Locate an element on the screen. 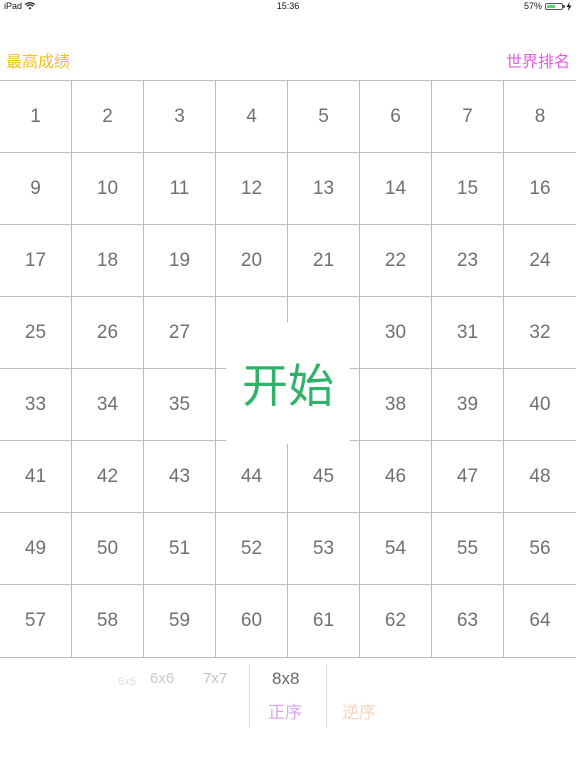  best-score-link: 最高成绩 is located at coordinates (38, 63).